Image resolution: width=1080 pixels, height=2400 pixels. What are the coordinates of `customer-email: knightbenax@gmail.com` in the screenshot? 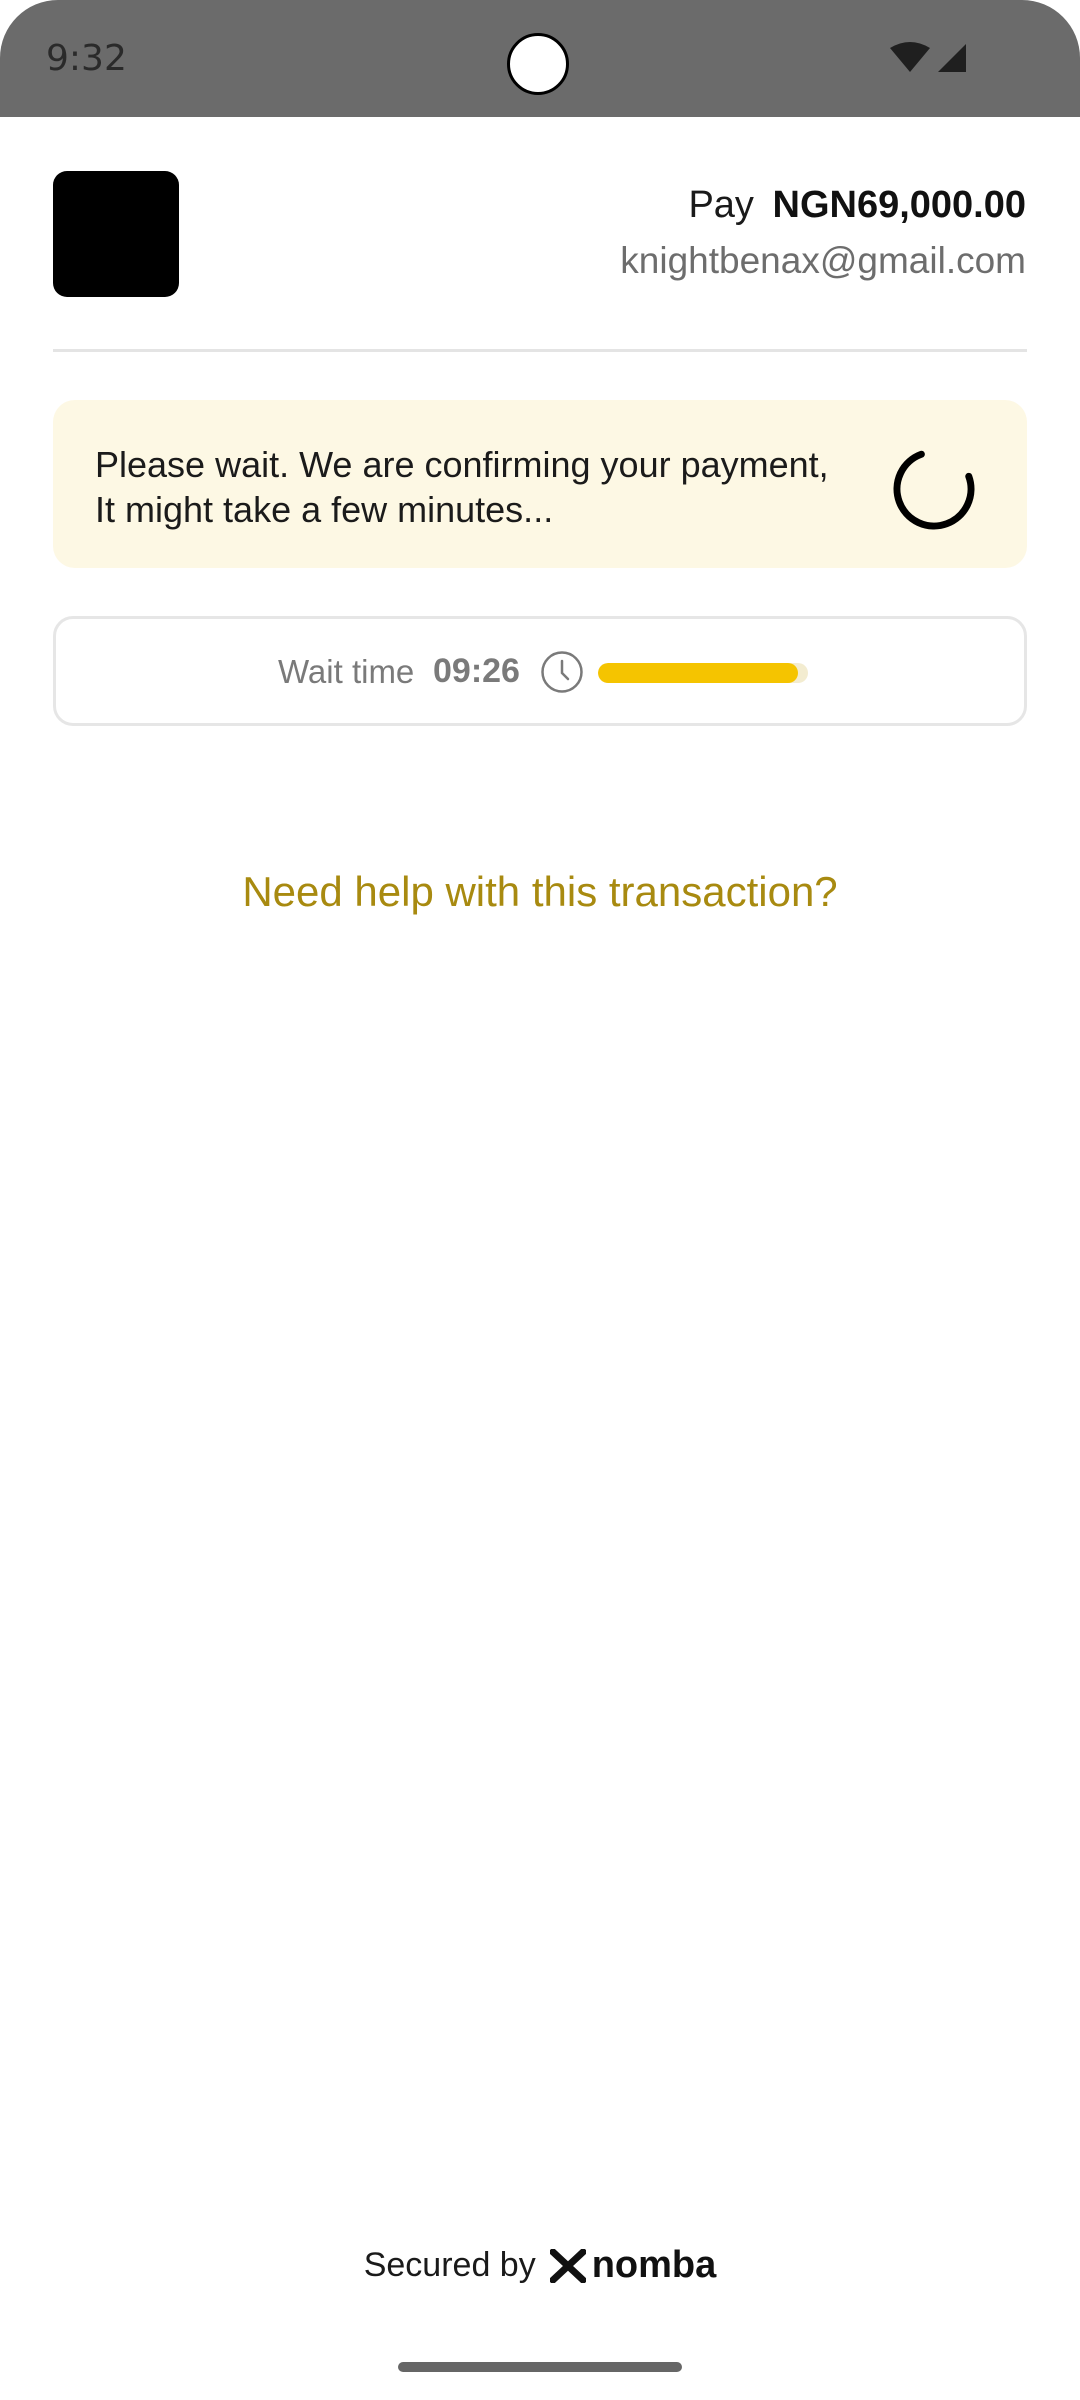 It's located at (823, 260).